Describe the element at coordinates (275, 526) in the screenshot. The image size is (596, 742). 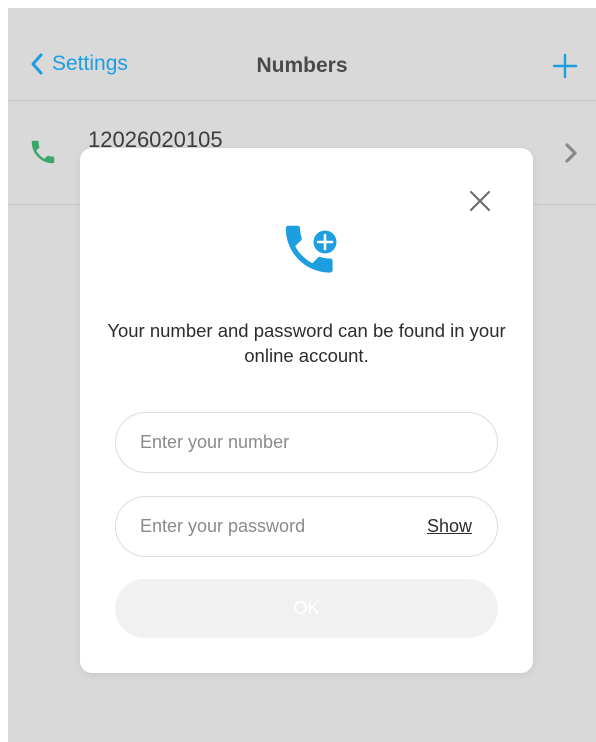
I see `password-input` at that location.